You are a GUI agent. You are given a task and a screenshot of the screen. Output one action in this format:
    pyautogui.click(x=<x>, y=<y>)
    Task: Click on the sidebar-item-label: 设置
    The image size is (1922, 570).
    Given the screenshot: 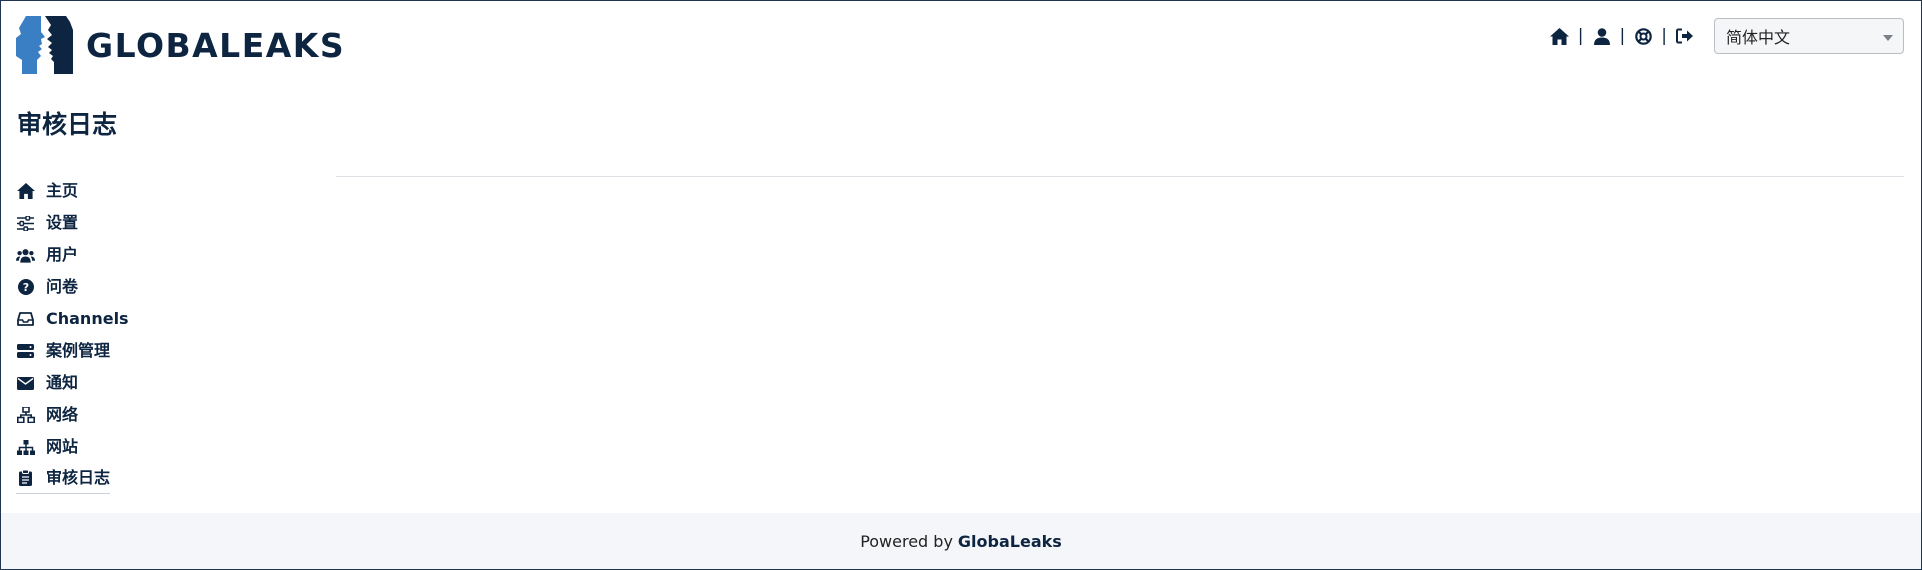 What is the action you would take?
    pyautogui.click(x=62, y=222)
    